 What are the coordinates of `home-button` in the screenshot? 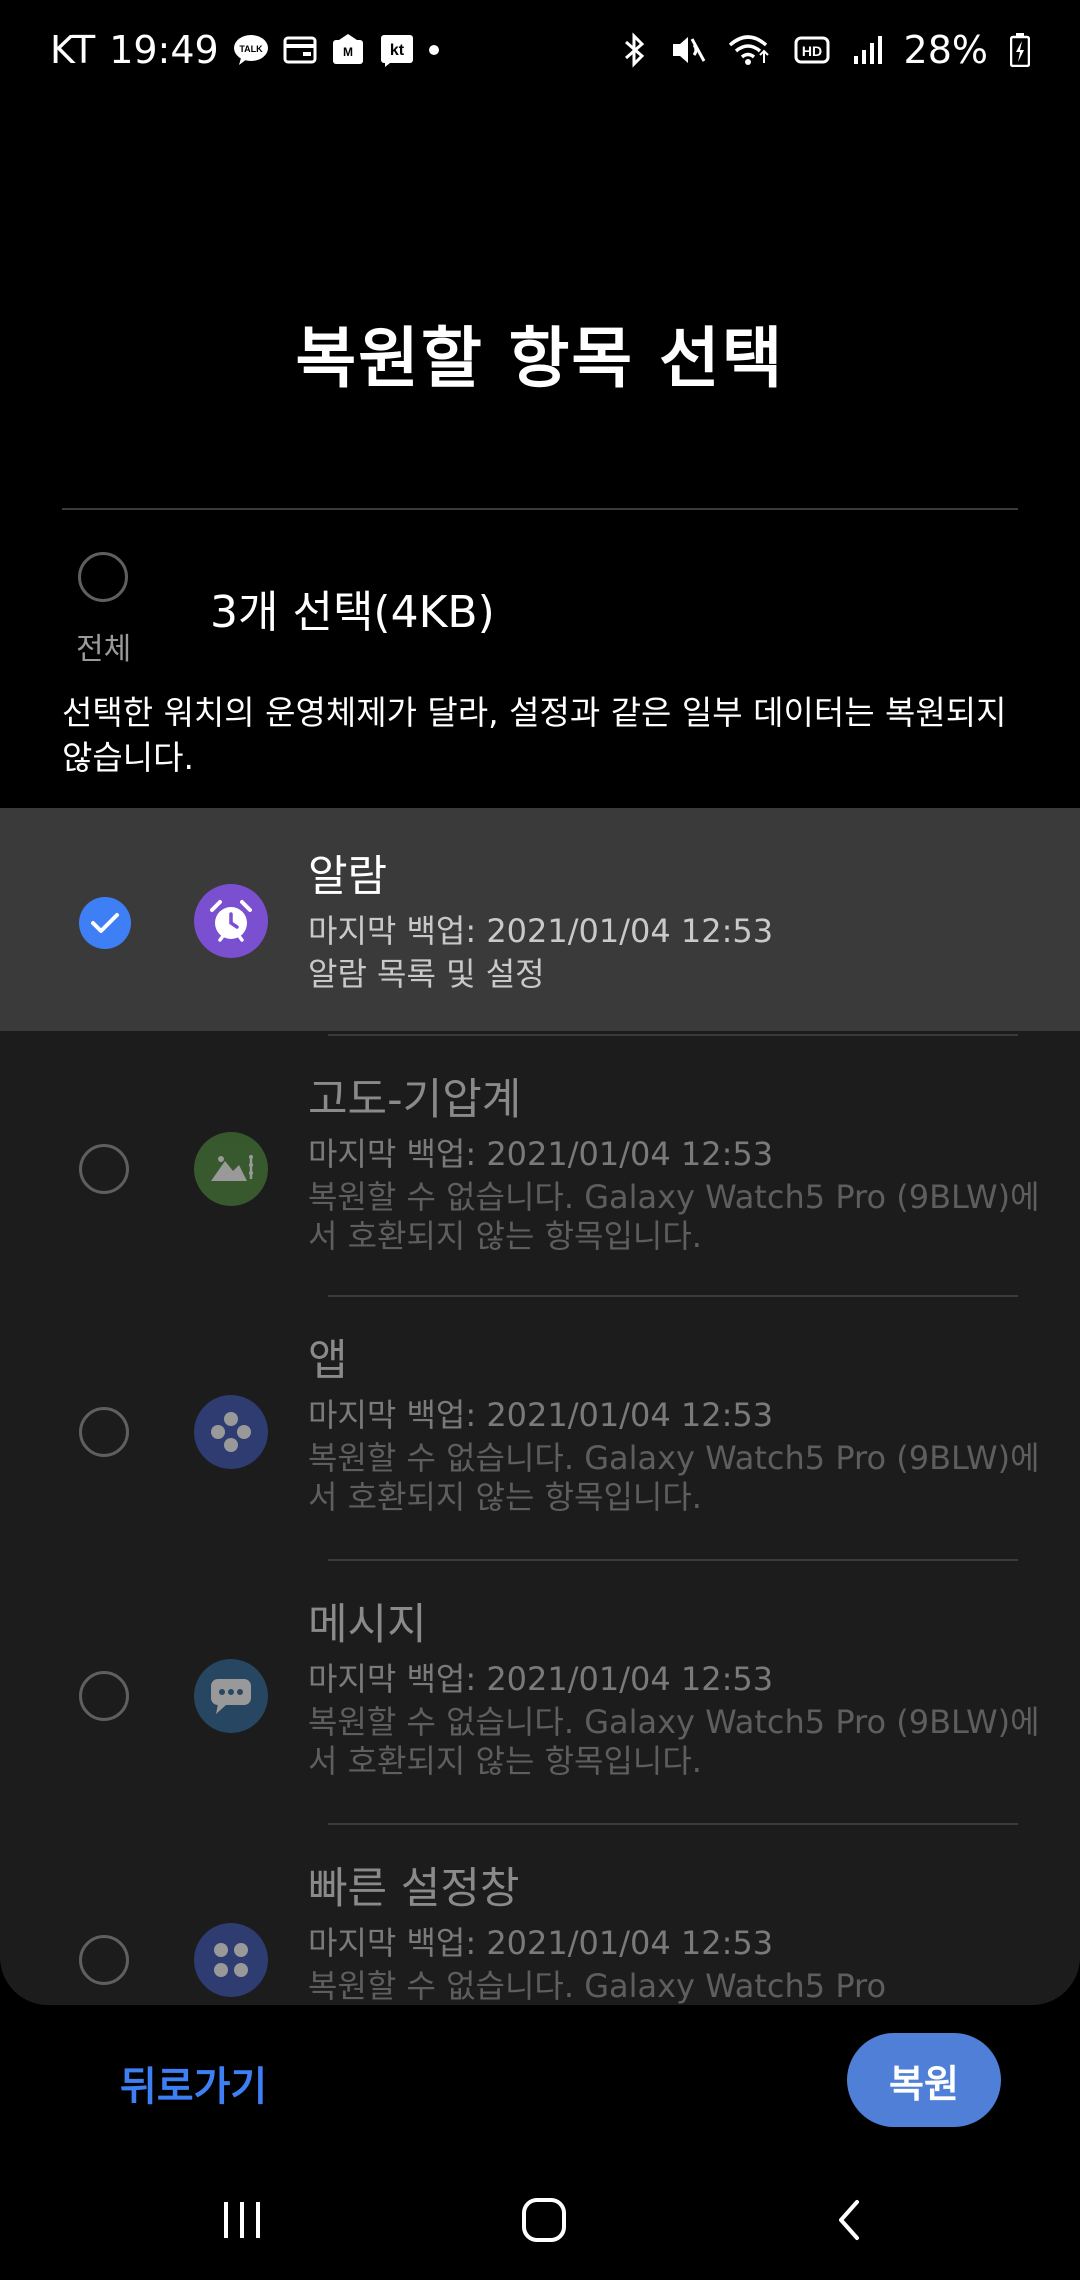 It's located at (544, 2220).